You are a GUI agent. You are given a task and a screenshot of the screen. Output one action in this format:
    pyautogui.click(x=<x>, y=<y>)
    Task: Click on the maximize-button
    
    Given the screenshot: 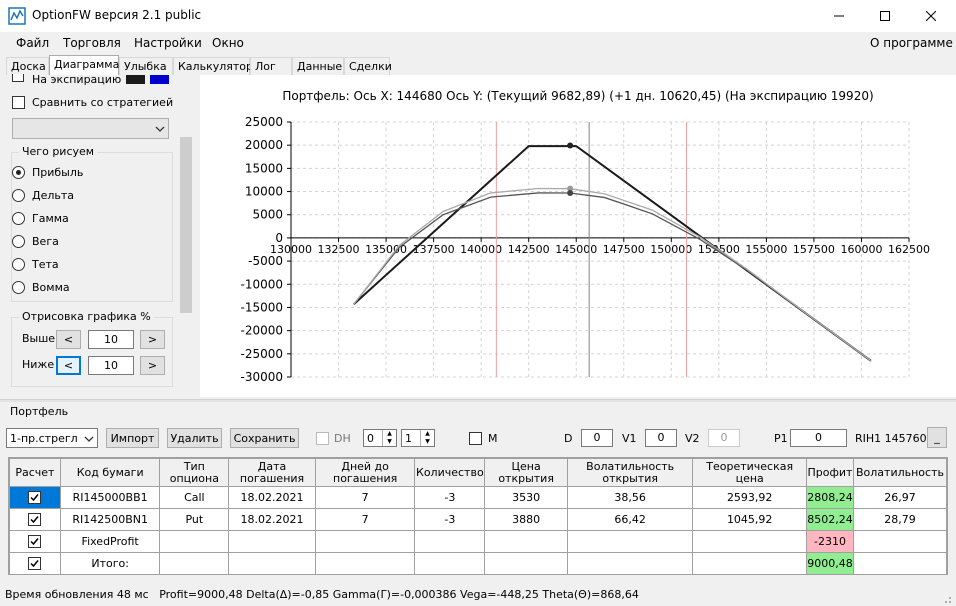 What is the action you would take?
    pyautogui.click(x=885, y=16)
    